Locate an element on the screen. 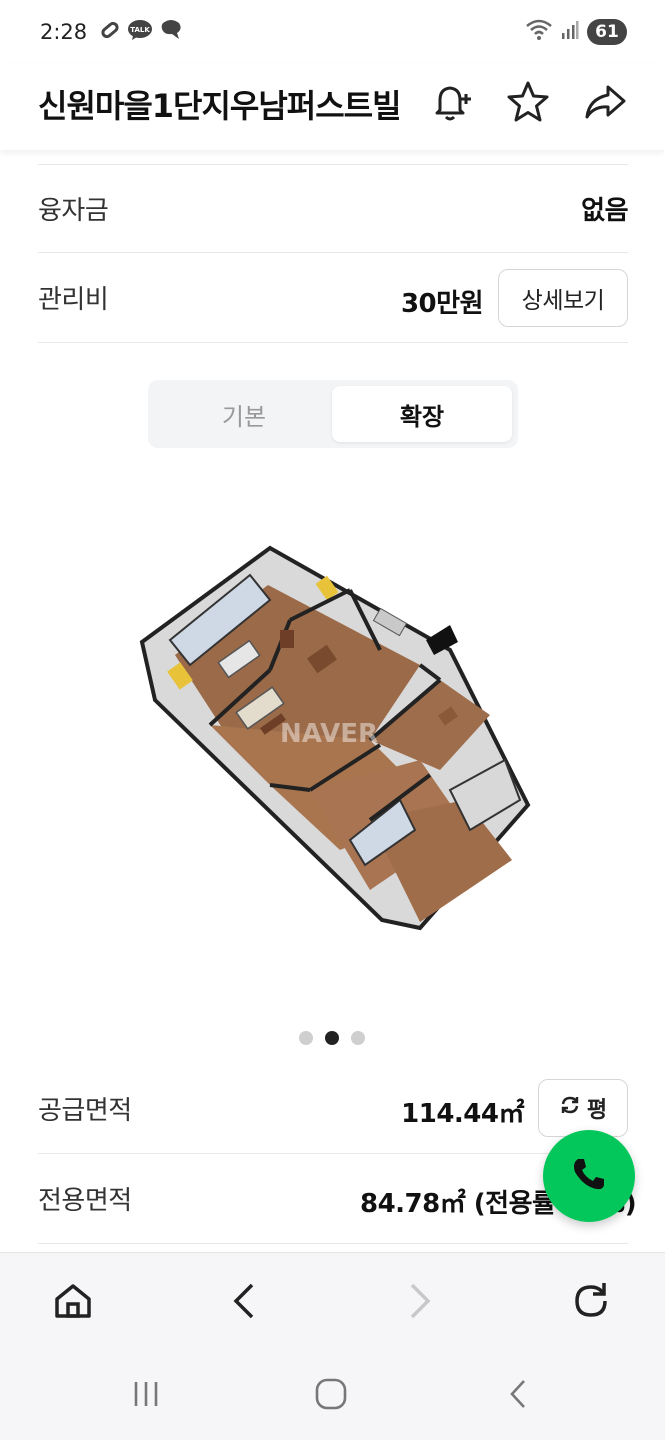 The height and width of the screenshot is (1440, 665). notification-add-button is located at coordinates (452, 104).